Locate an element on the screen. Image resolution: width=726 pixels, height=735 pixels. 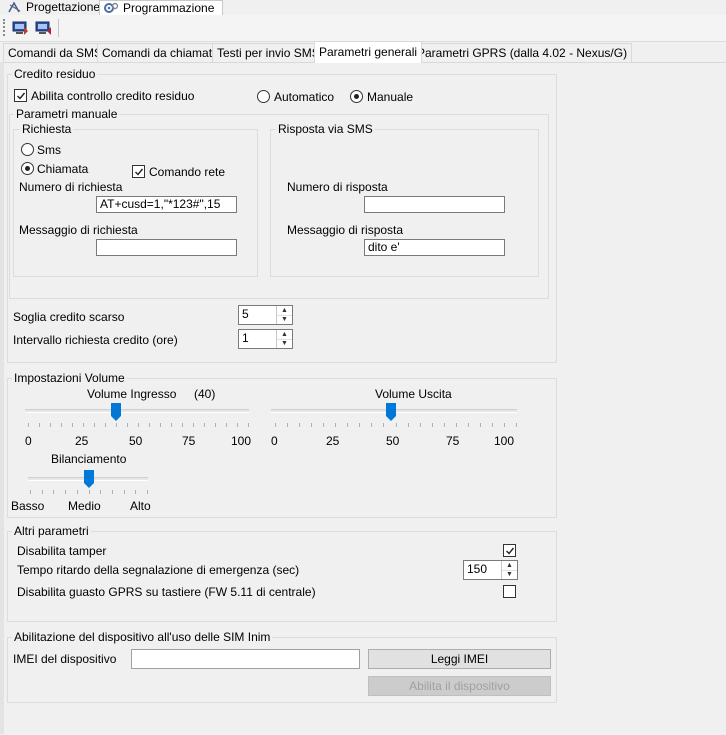
spinner-arrows: ▲ ▼ is located at coordinates (284, 339).